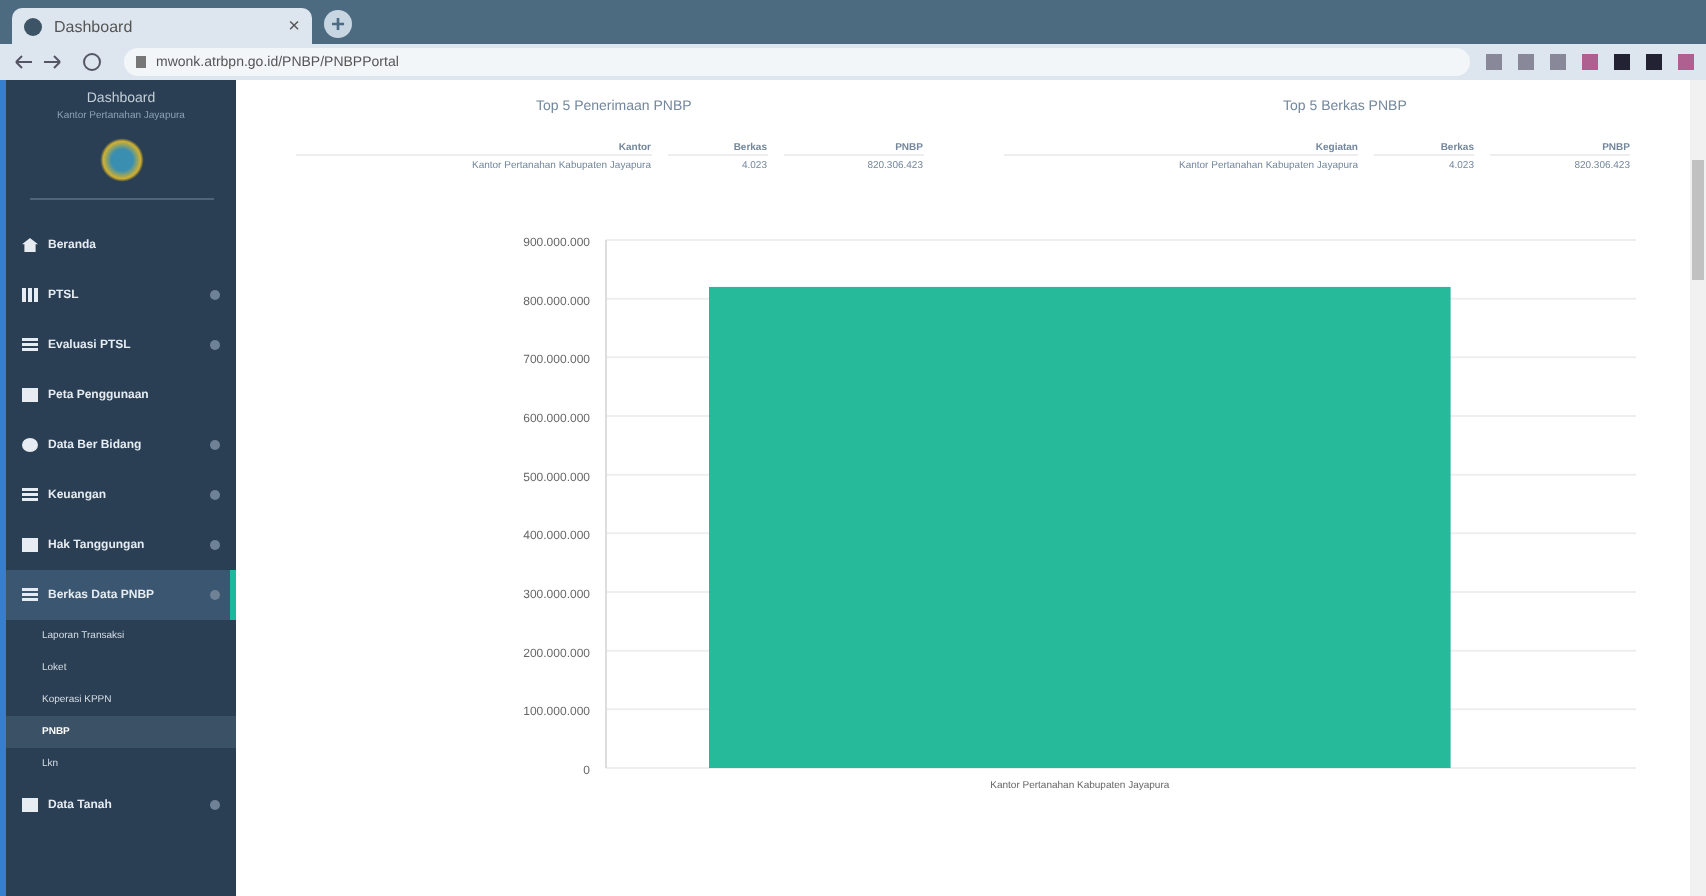 The height and width of the screenshot is (896, 1706). I want to click on extension-icons, so click(1590, 62).